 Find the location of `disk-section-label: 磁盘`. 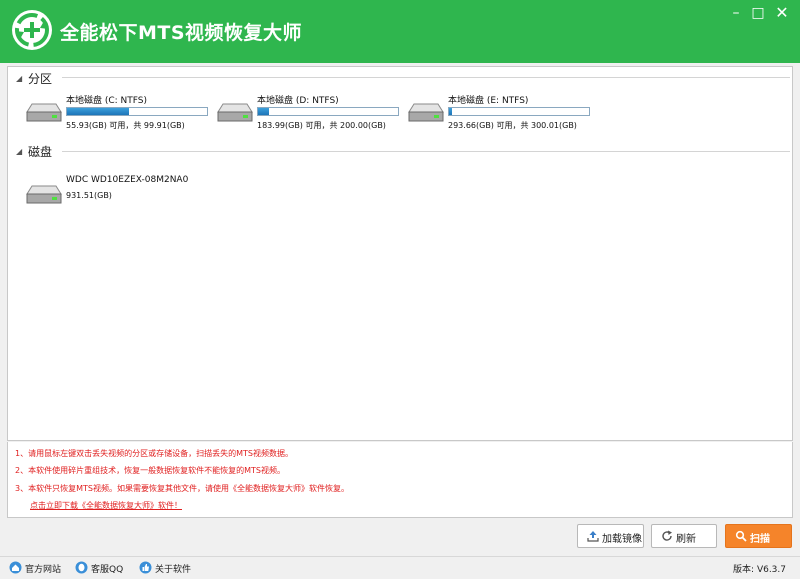

disk-section-label: 磁盘 is located at coordinates (40, 152).